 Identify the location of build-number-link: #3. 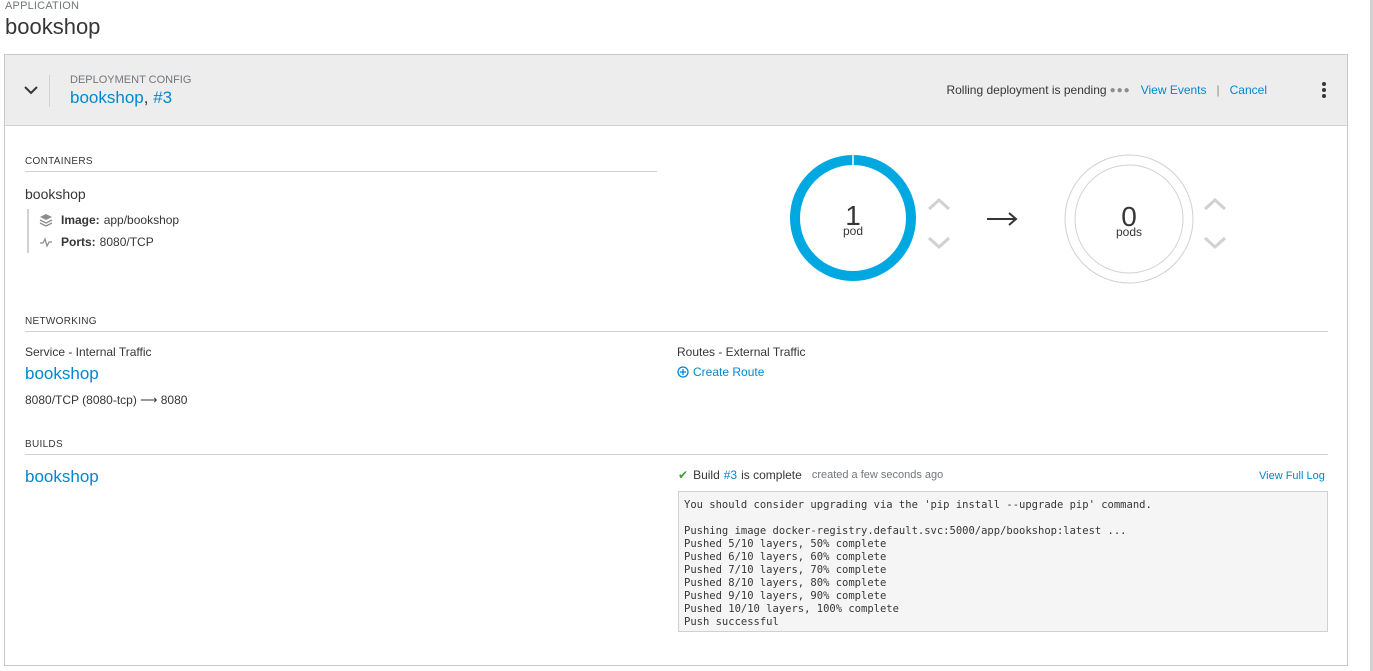
(730, 475).